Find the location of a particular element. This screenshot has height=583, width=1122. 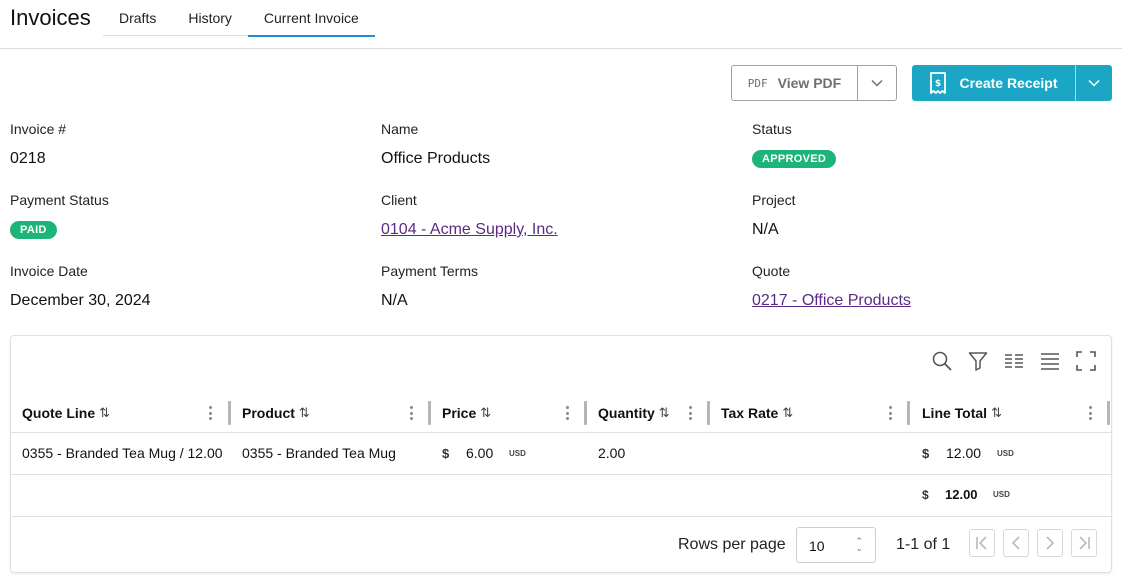

first-page-button is located at coordinates (982, 543).